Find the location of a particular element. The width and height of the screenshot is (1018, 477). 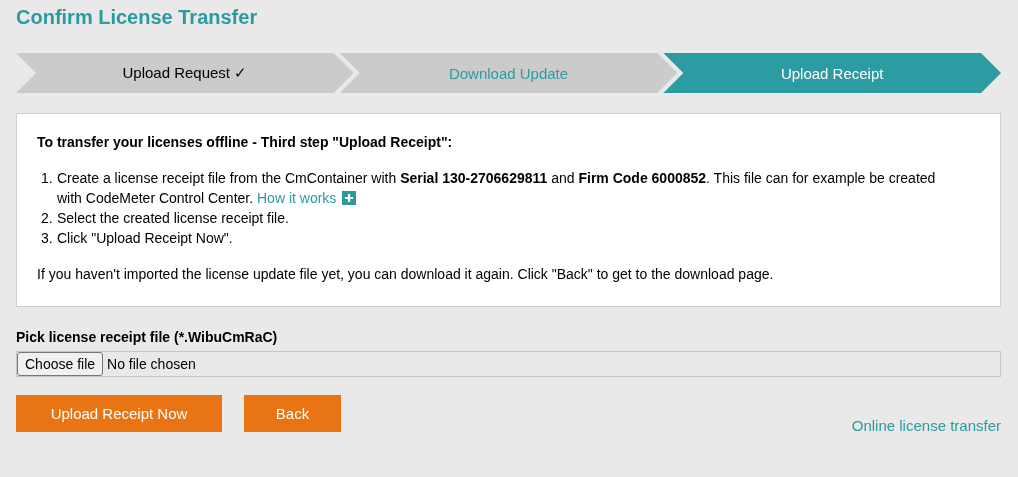

instruction-step: Select the created license receipt file. is located at coordinates (498, 218).